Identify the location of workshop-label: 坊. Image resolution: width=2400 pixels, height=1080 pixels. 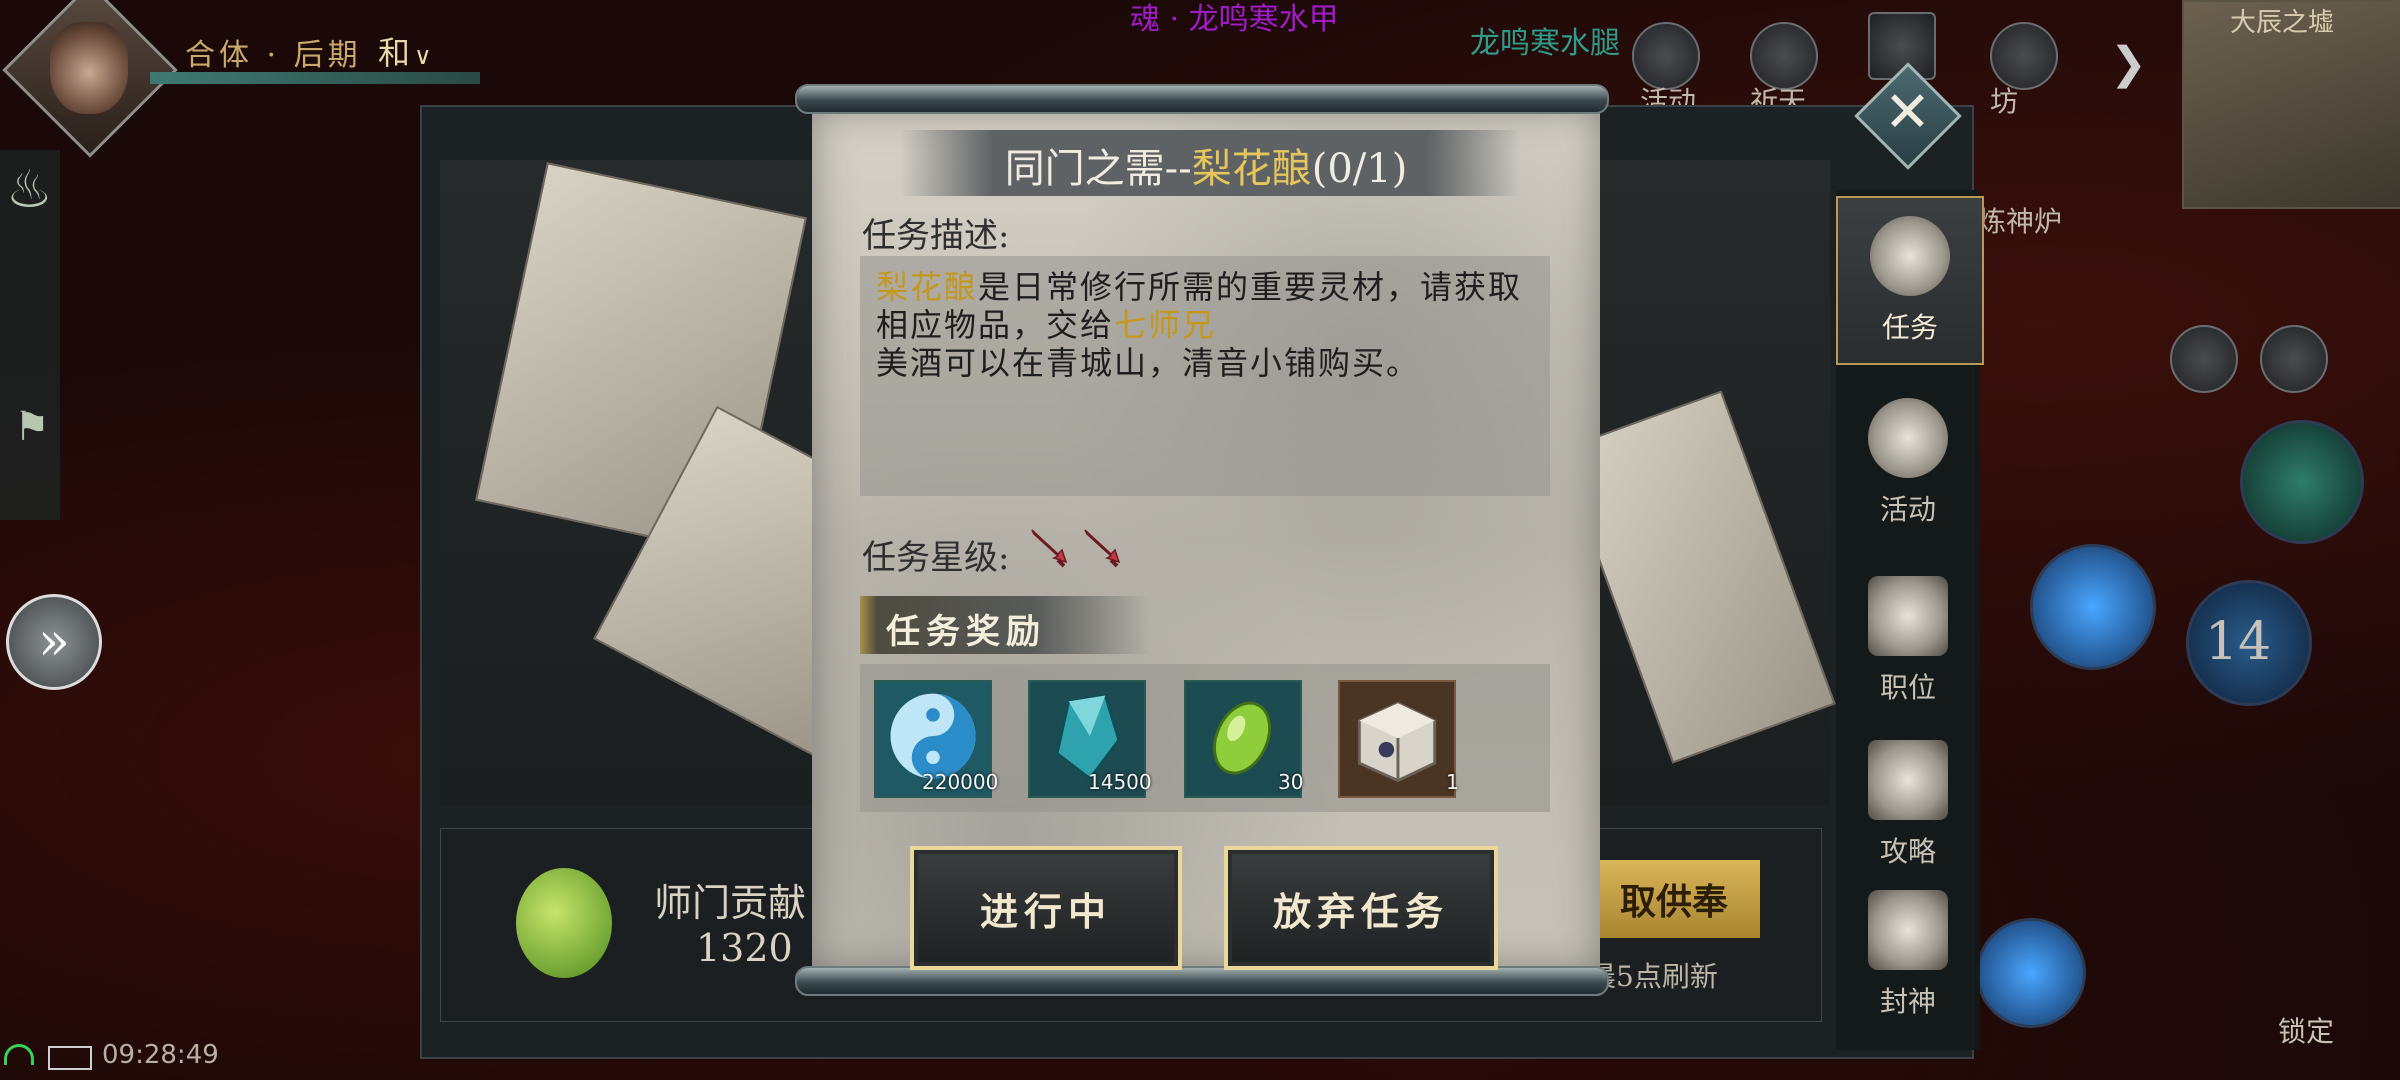
(2004, 101).